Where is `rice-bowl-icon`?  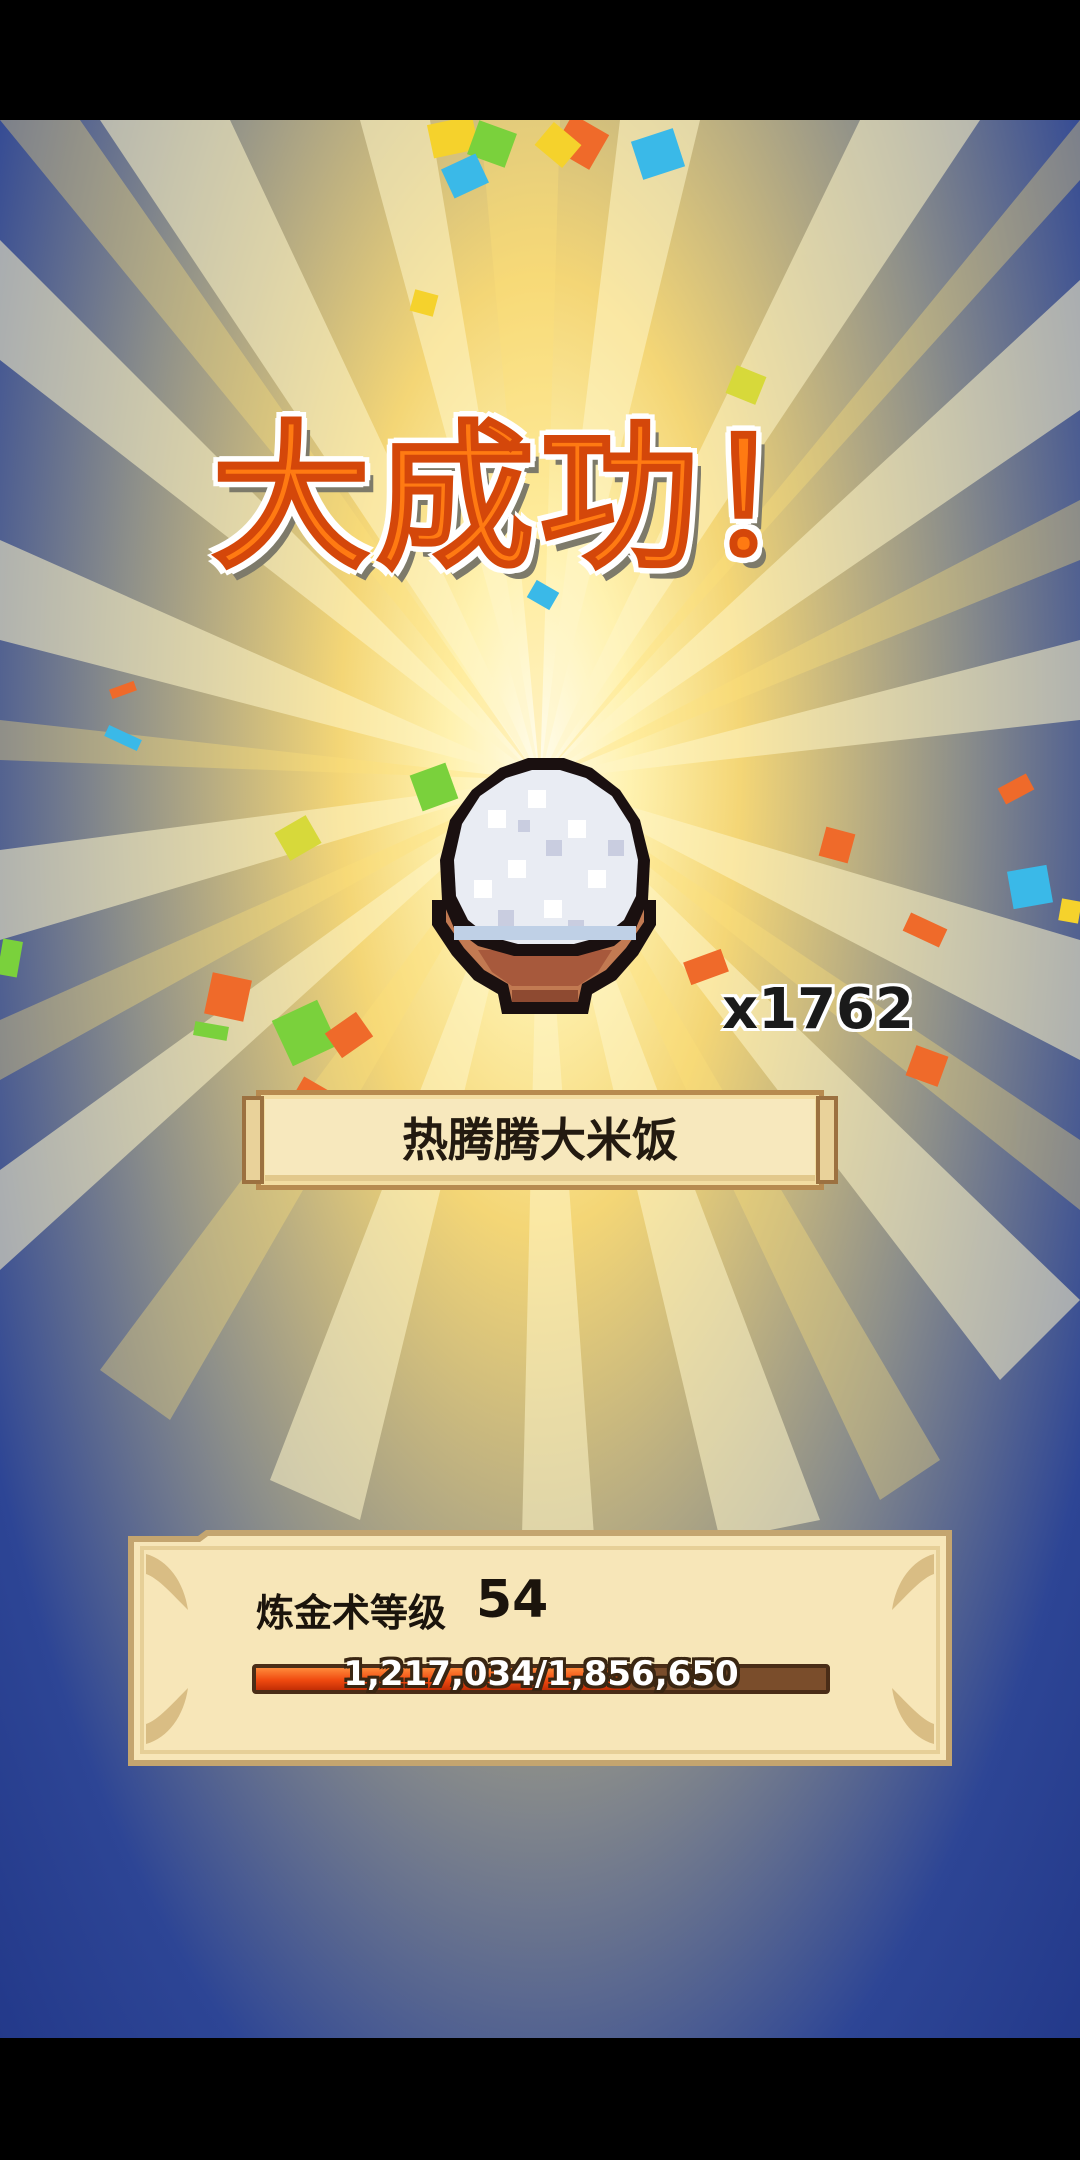 rice-bowl-icon is located at coordinates (544, 886).